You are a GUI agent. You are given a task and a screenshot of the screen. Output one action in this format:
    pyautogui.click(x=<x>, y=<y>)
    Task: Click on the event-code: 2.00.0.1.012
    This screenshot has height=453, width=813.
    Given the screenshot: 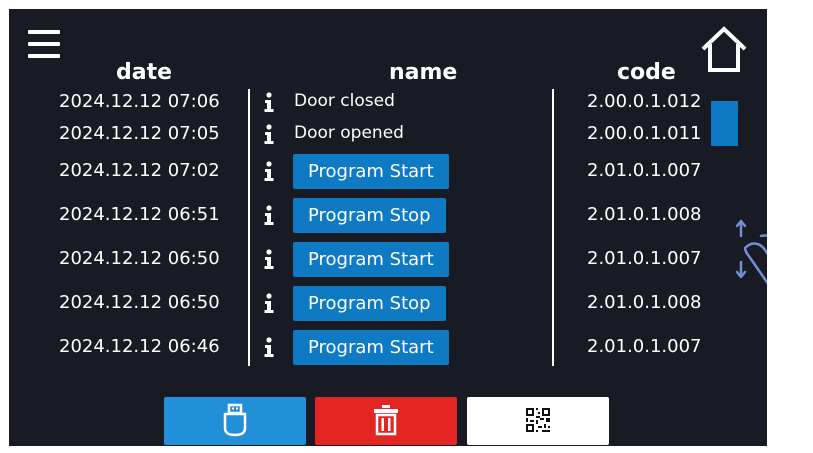 What is the action you would take?
    pyautogui.click(x=644, y=101)
    